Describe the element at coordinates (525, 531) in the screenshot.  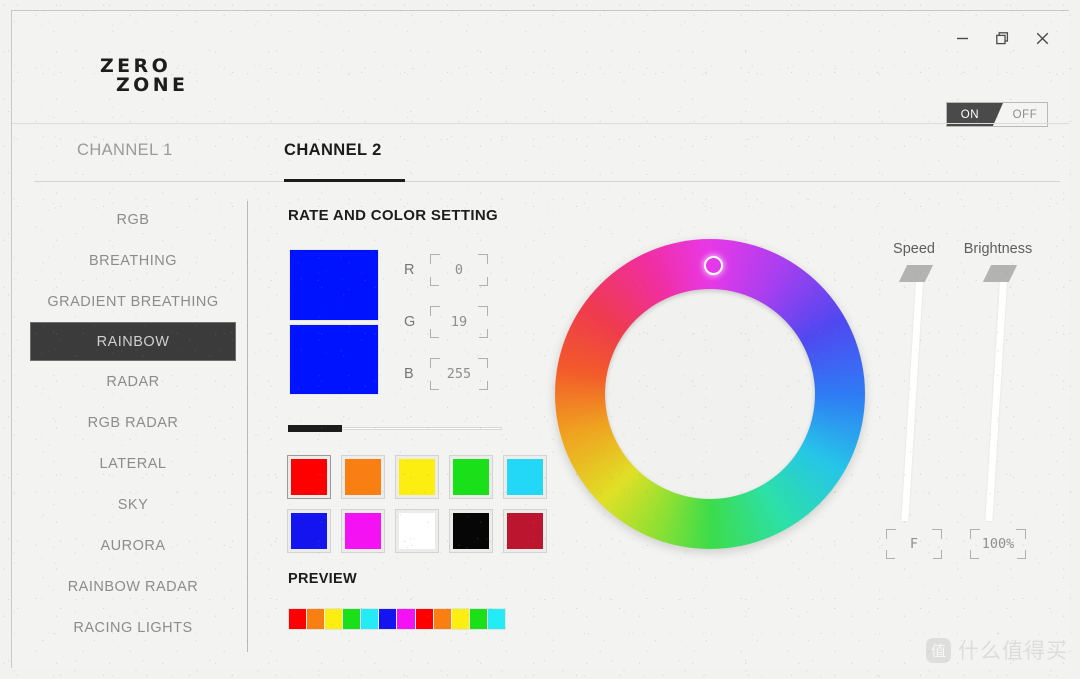
I see `color-swatch-crimson` at that location.